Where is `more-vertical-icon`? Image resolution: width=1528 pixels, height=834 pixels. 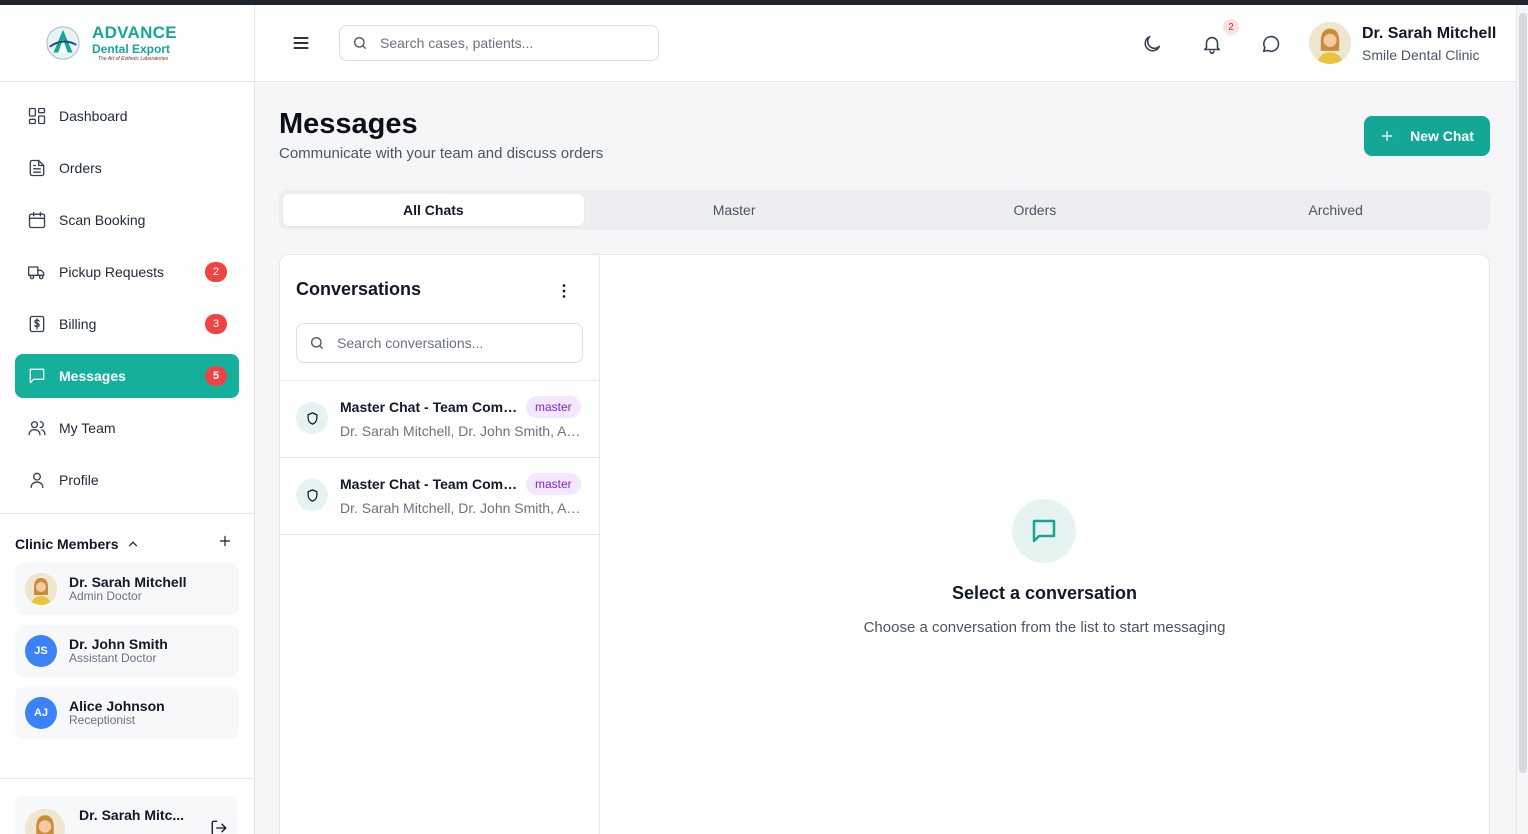
more-vertical-icon is located at coordinates (564, 291).